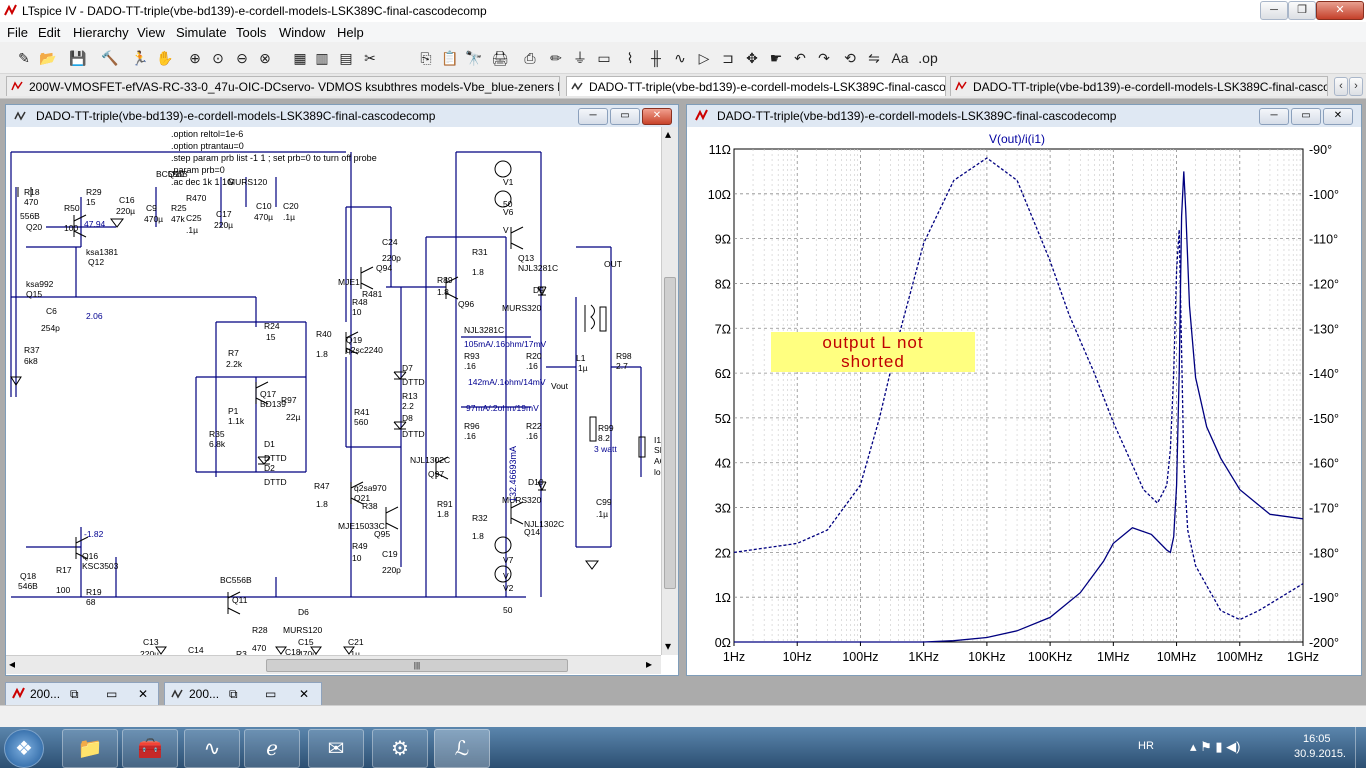  Describe the element at coordinates (593, 116) in the screenshot. I see `schematic-minimize-button: ─` at that location.